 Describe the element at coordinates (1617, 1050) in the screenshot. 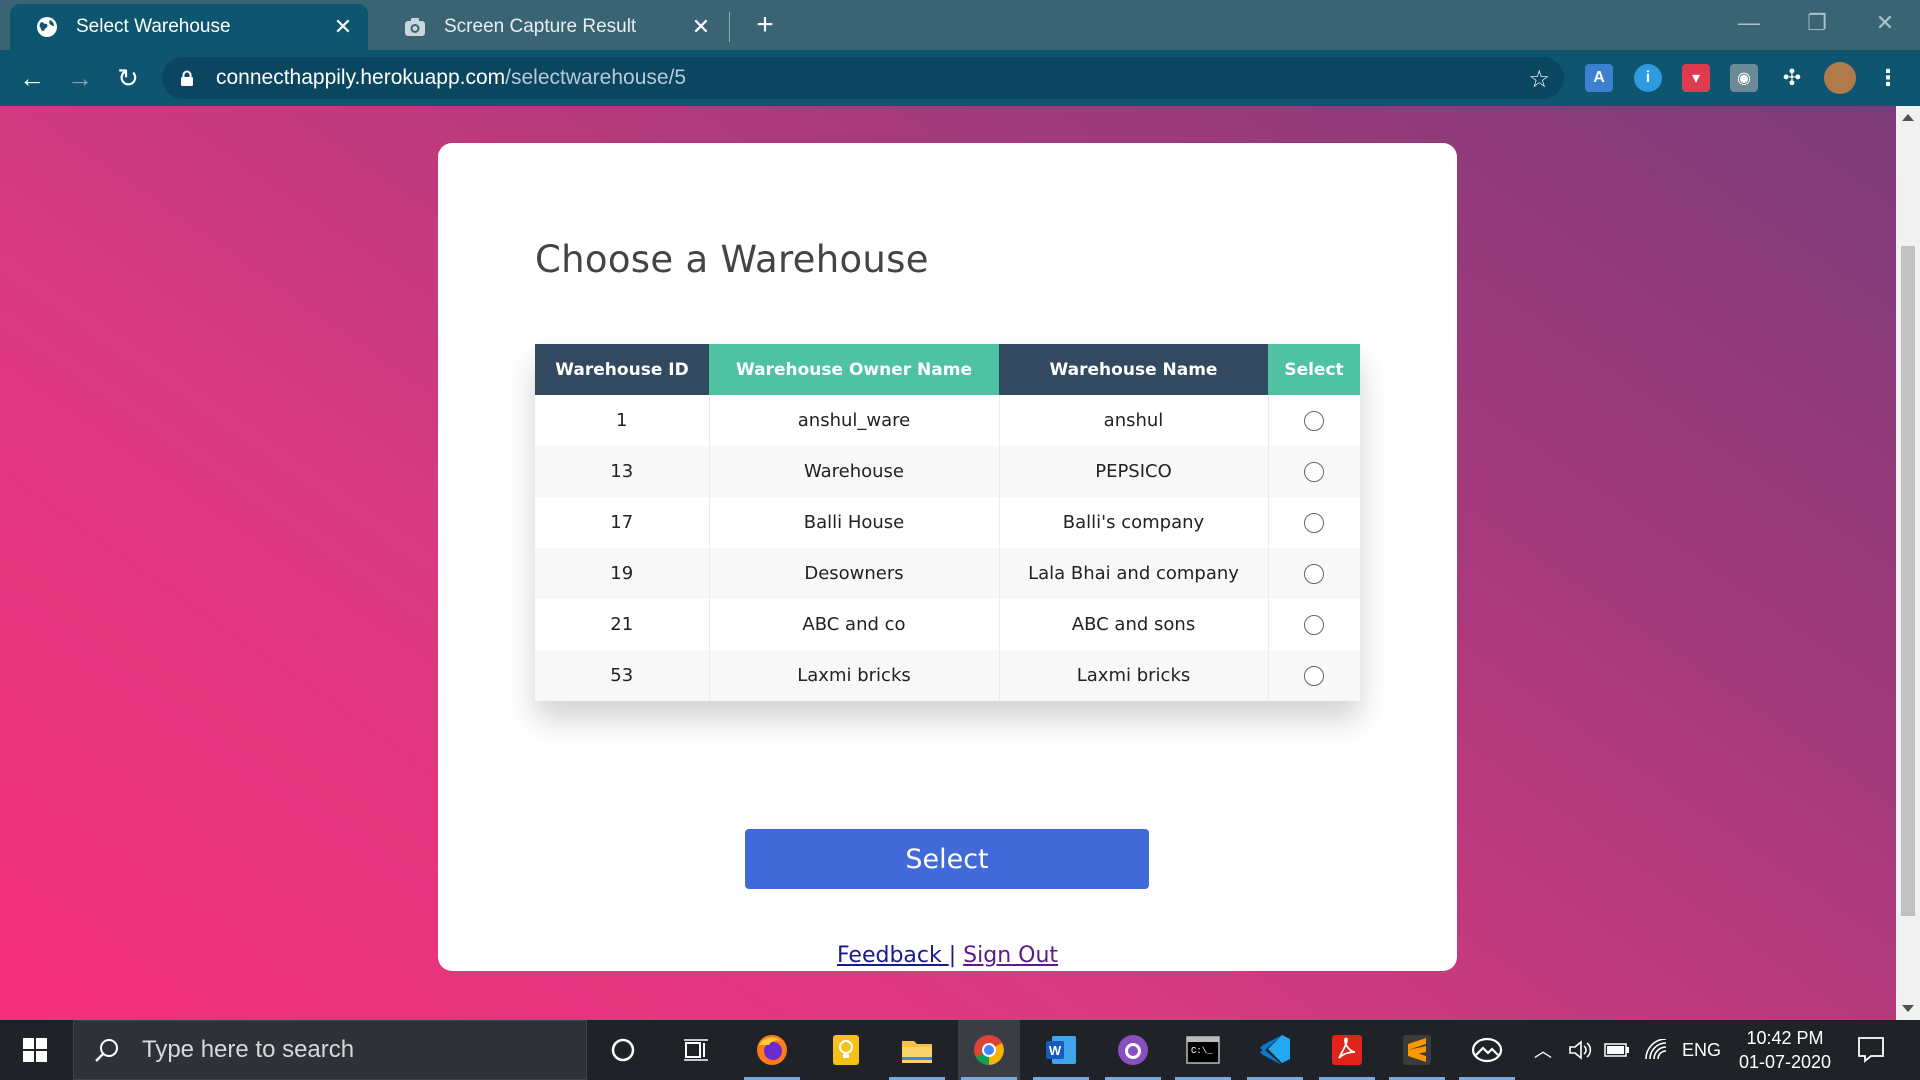

I see `battery-icon` at that location.